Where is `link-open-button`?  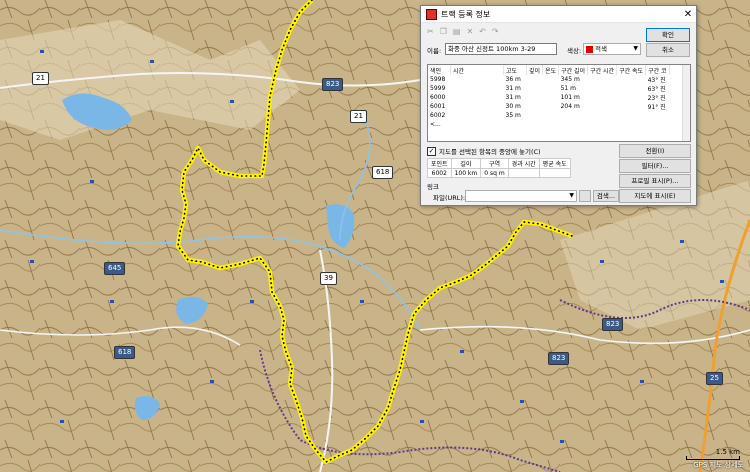
link-open-button is located at coordinates (585, 196).